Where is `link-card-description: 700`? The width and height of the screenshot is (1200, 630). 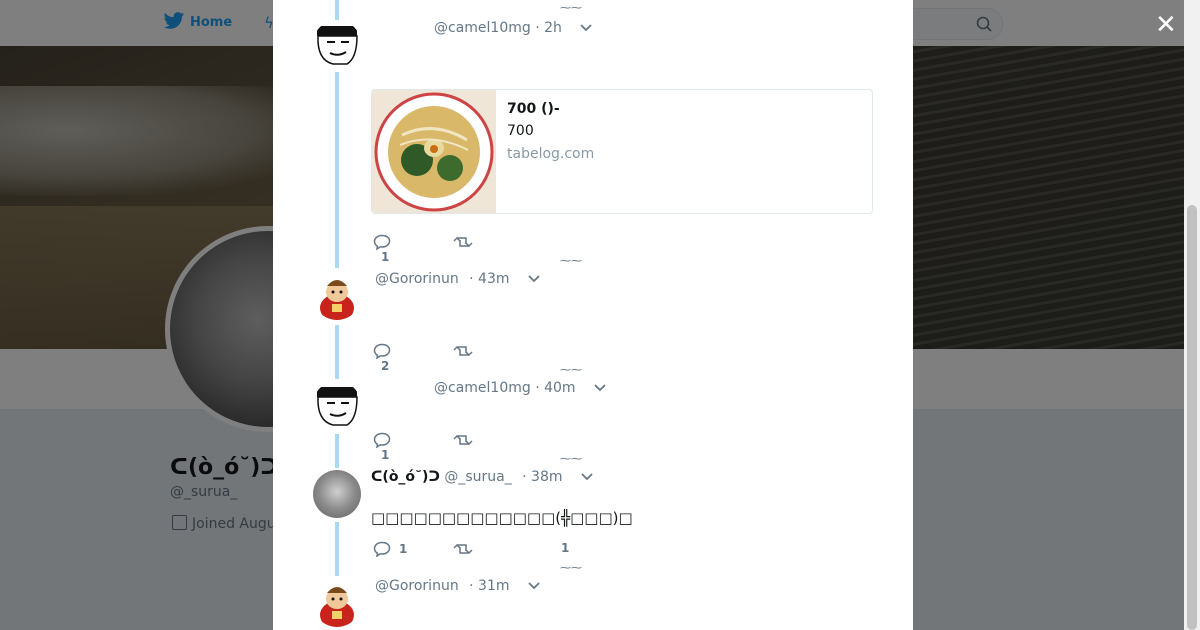
link-card-description: 700 is located at coordinates (520, 131).